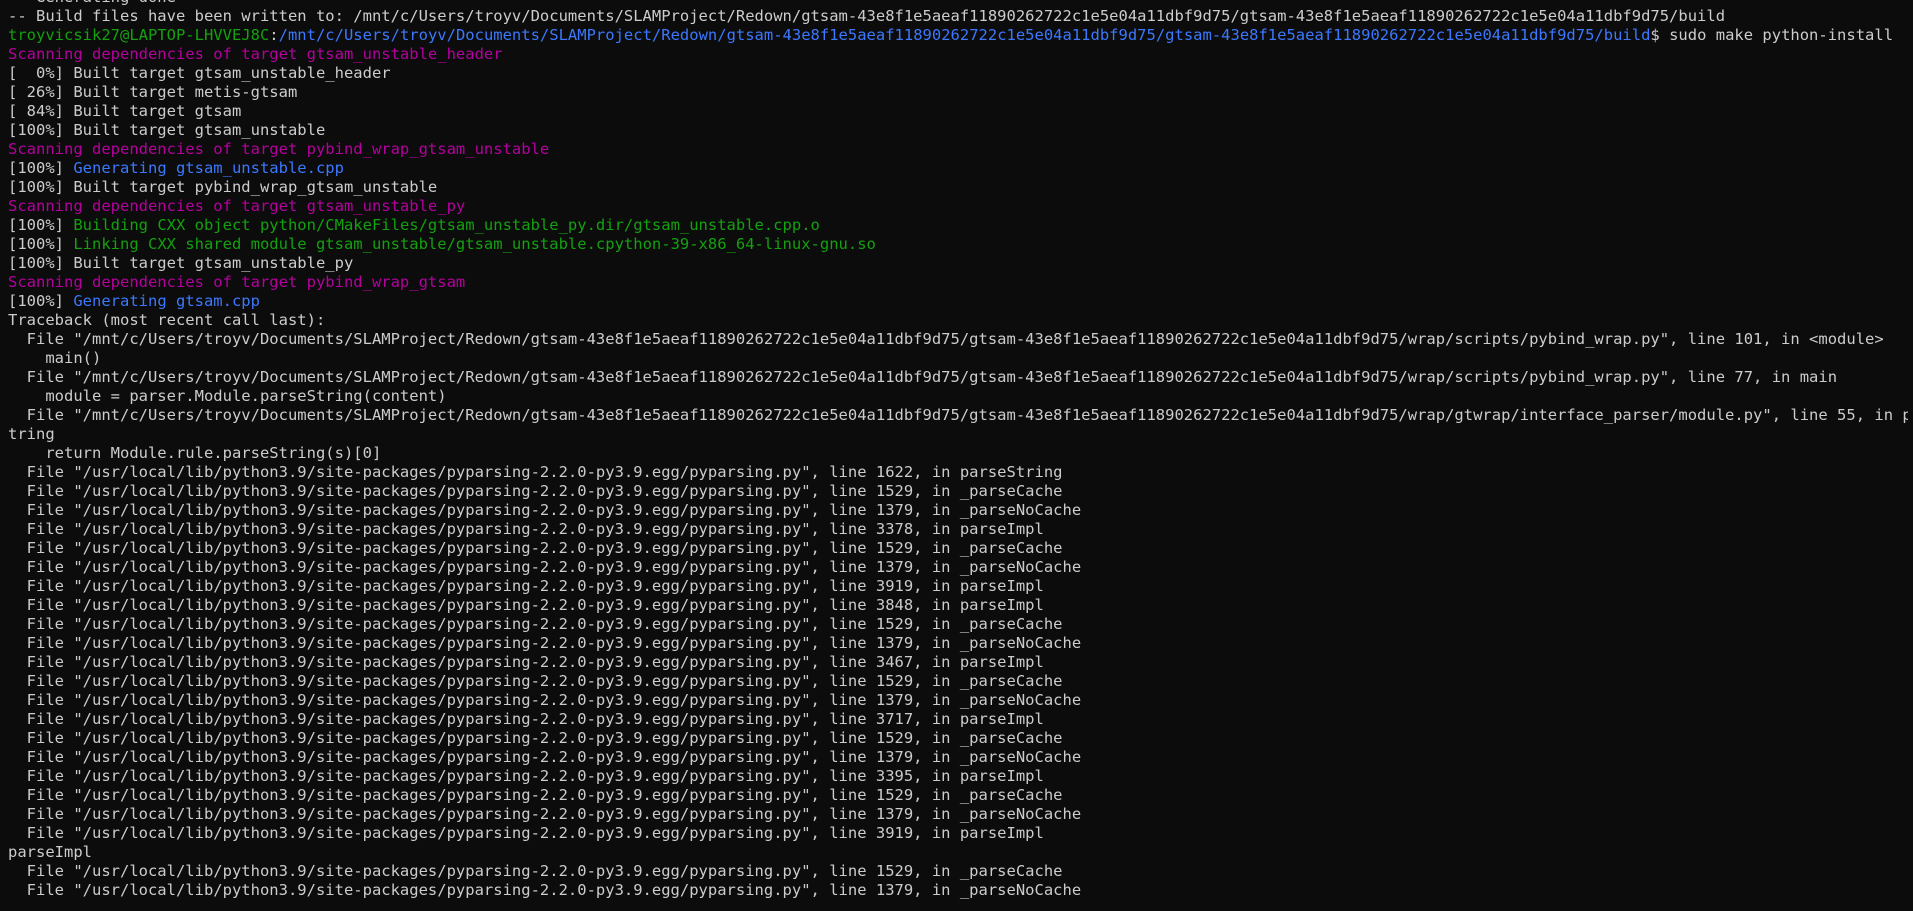  What do you see at coordinates (167, 130) in the screenshot?
I see `terminal-text-segment: [100%] Built target gtsam_unstable` at bounding box center [167, 130].